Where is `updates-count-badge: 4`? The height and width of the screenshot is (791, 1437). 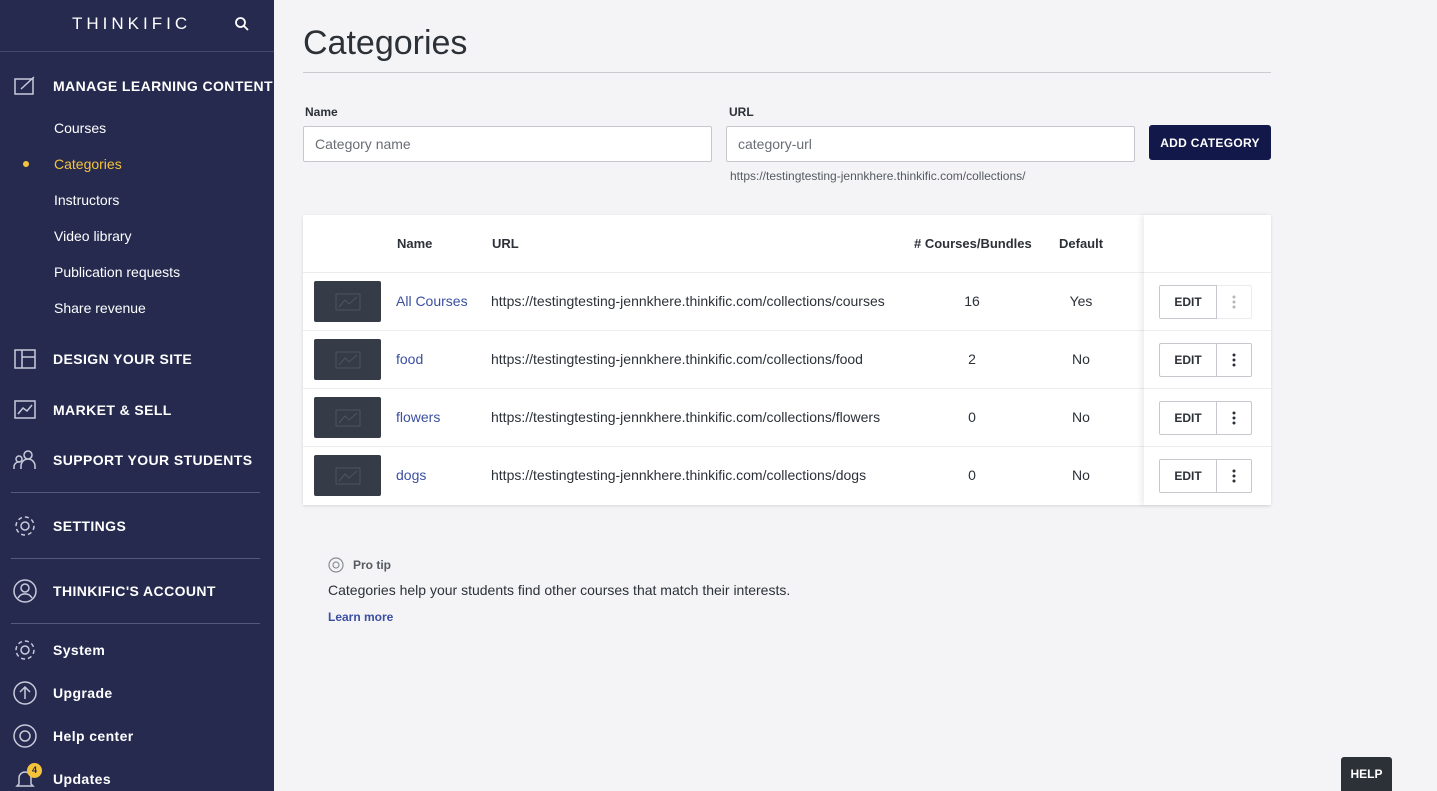
updates-count-badge: 4 is located at coordinates (34, 770).